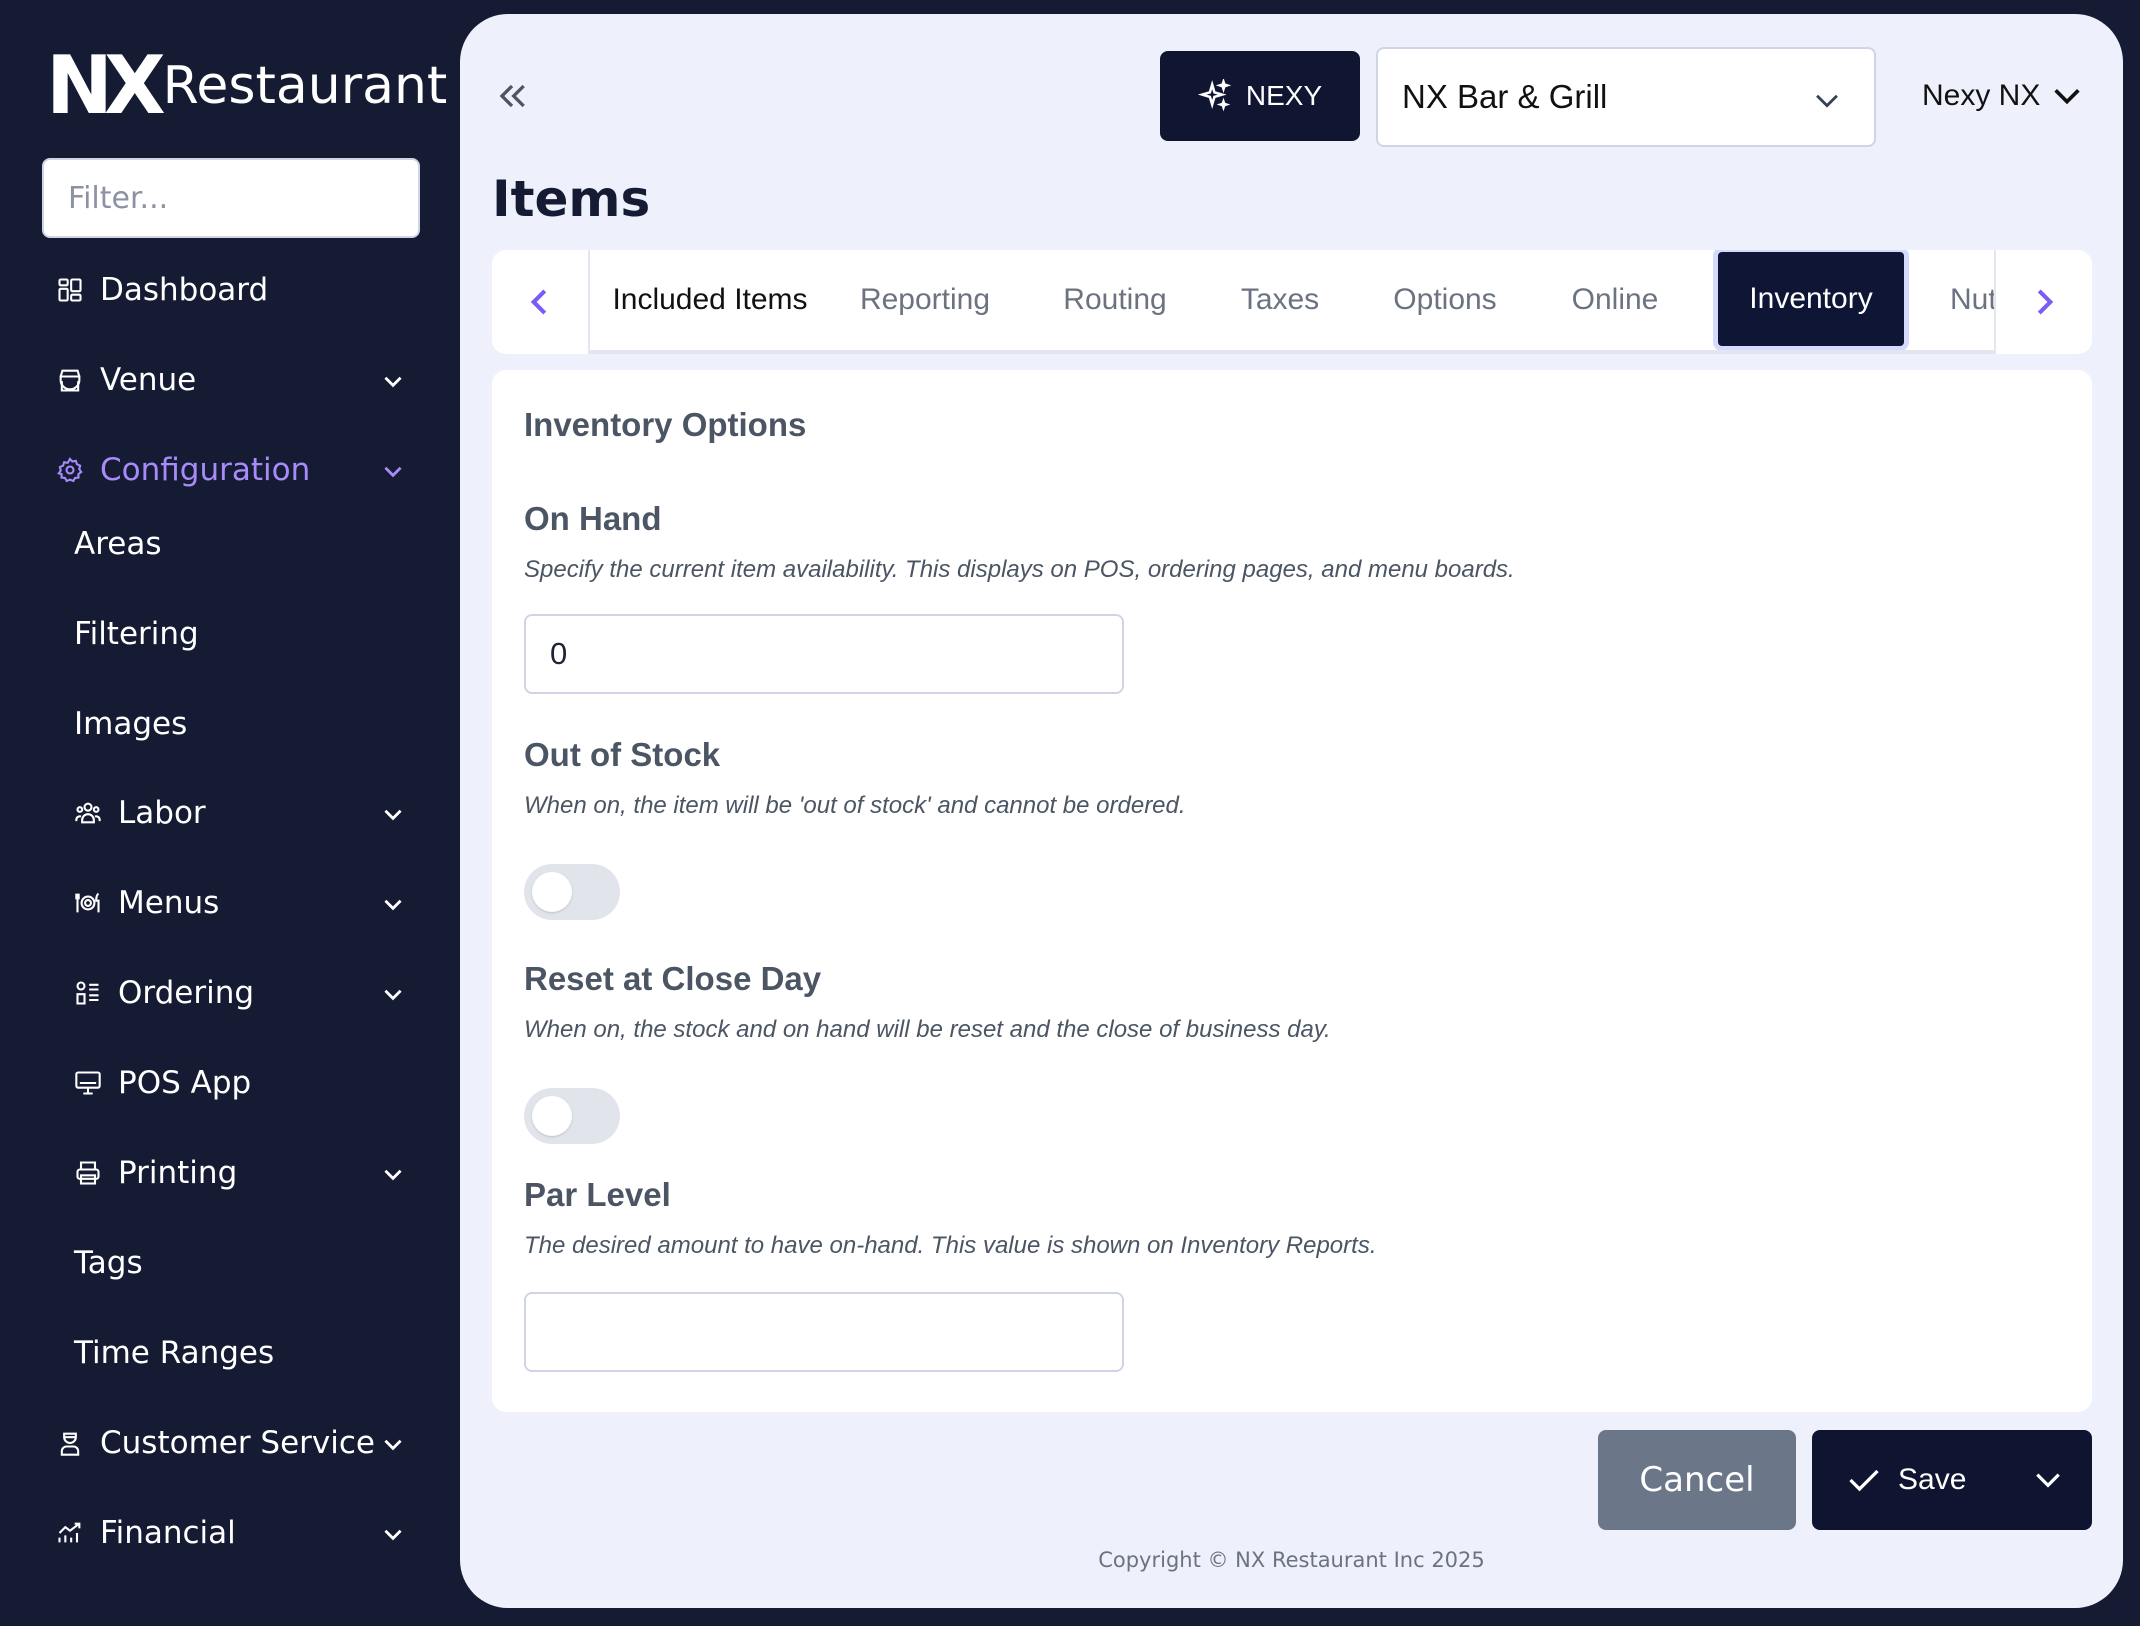  Describe the element at coordinates (185, 1083) in the screenshot. I see `sidebar-item-label: POS App` at that location.